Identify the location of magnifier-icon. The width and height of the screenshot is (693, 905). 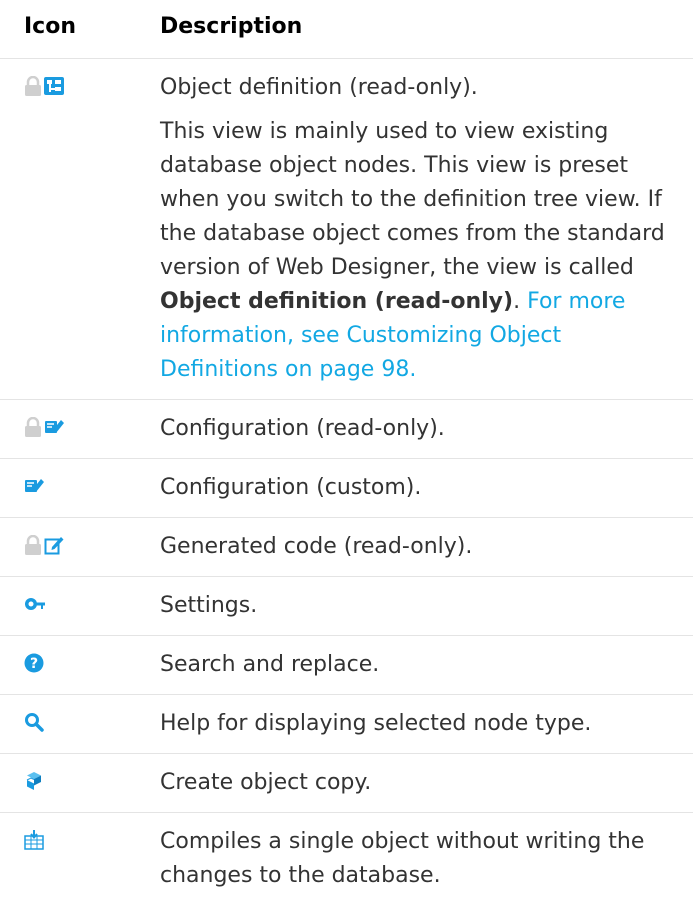
(34, 722).